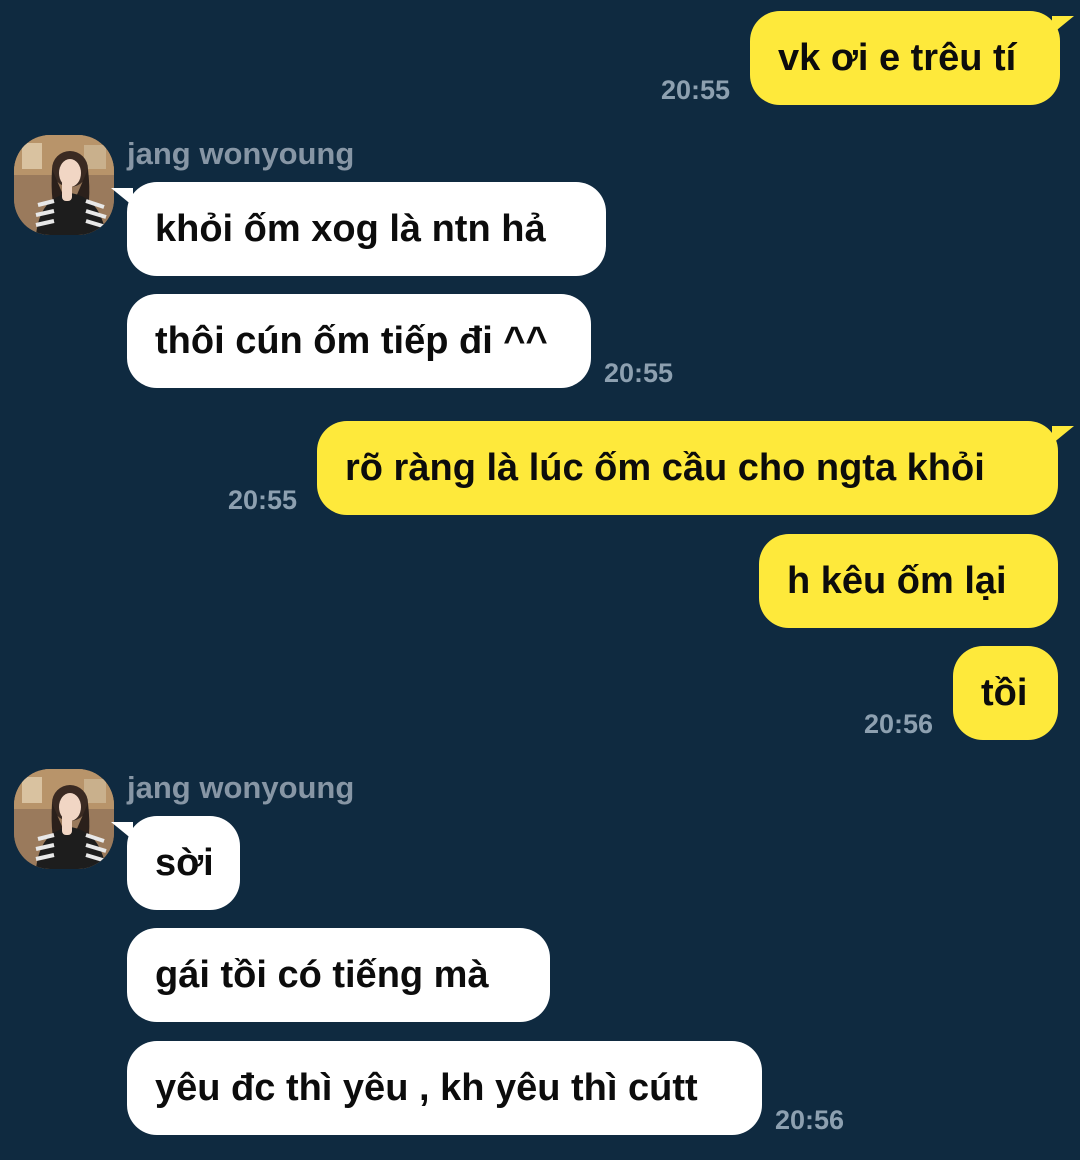  Describe the element at coordinates (350, 229) in the screenshot. I see `message-text: khỏi ốm xog là ntn hả` at that location.